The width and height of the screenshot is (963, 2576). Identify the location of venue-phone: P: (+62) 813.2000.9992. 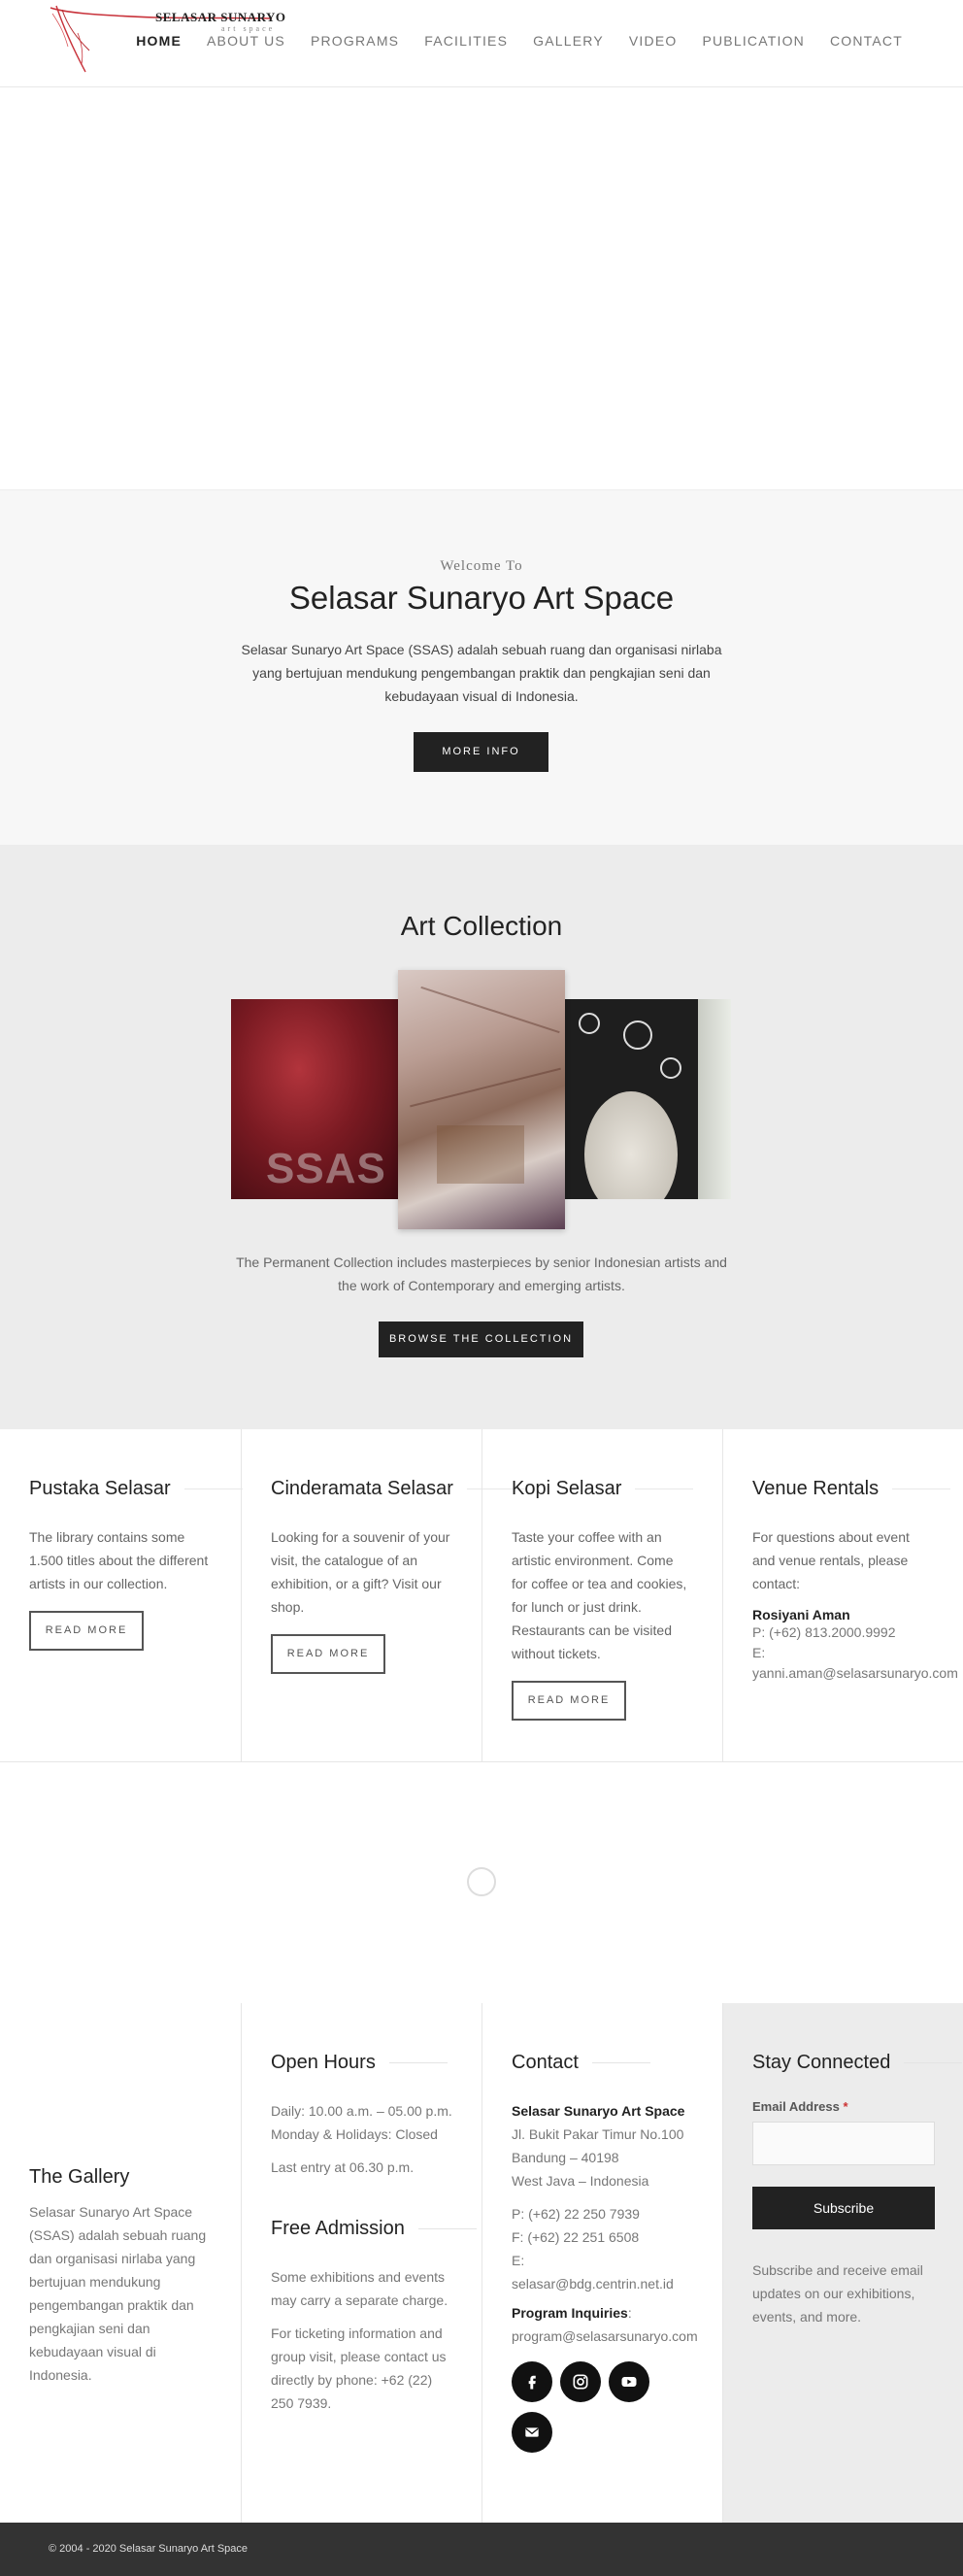
(824, 1632).